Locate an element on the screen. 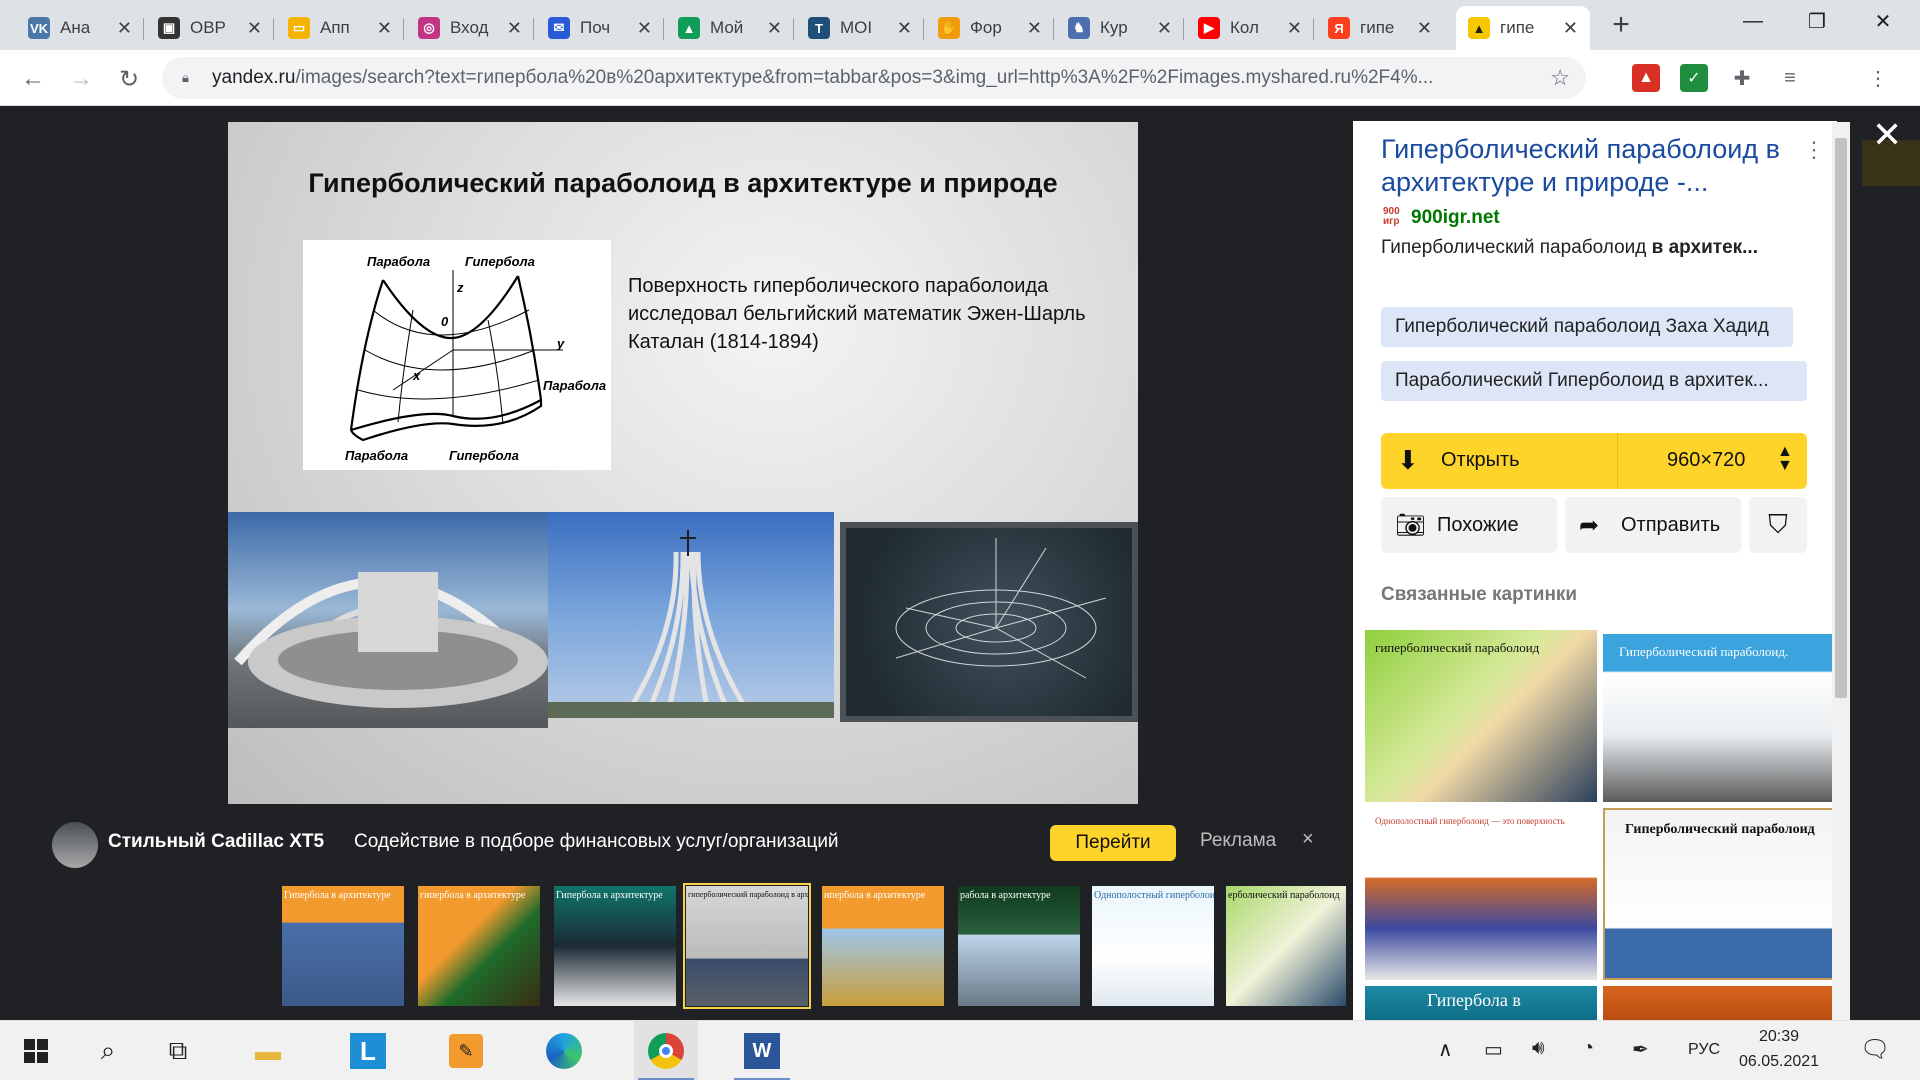 The image size is (1920, 1080). diagram-label: x is located at coordinates (416, 375).